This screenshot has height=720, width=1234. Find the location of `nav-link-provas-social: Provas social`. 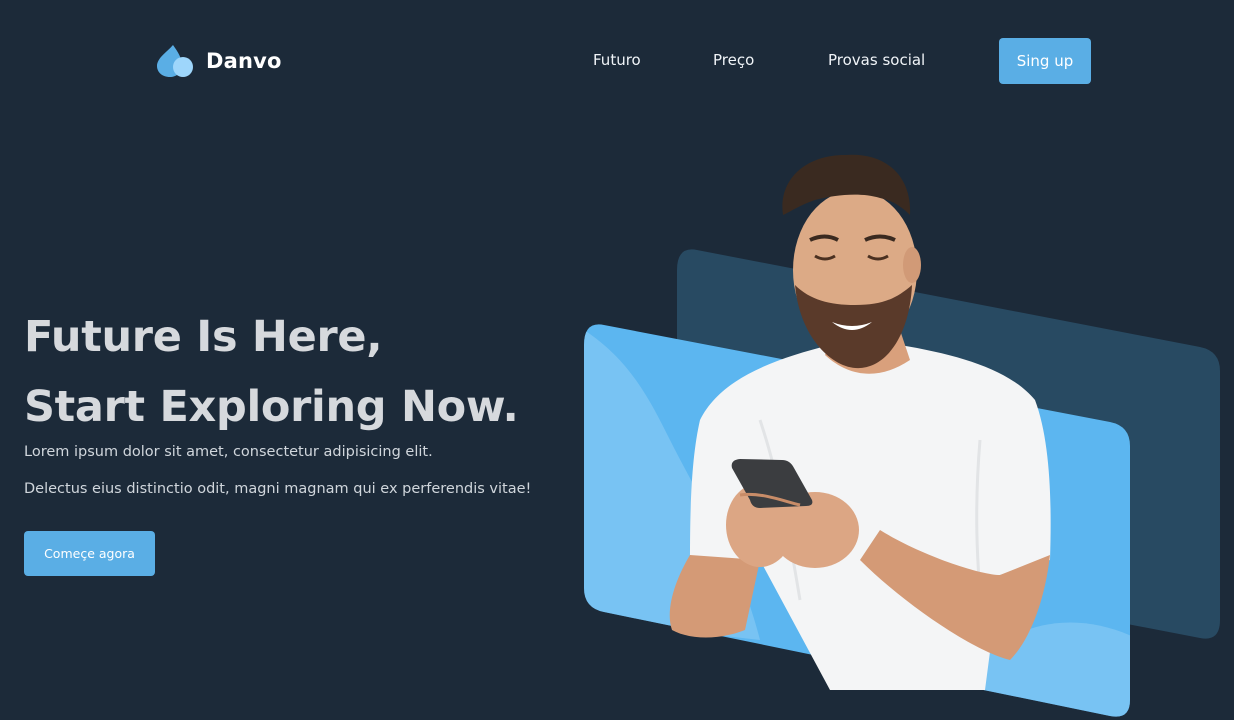

nav-link-provas-social: Provas social is located at coordinates (876, 60).